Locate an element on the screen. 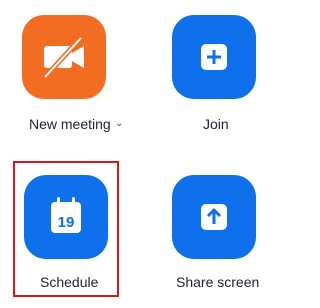  share-screen-button is located at coordinates (214, 217).